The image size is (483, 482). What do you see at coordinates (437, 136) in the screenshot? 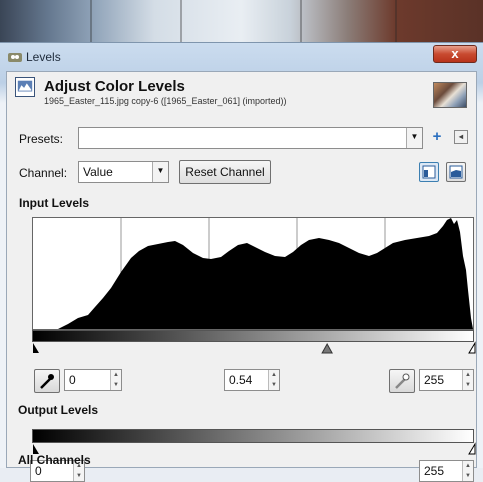
I see `add-preset-icon: +` at bounding box center [437, 136].